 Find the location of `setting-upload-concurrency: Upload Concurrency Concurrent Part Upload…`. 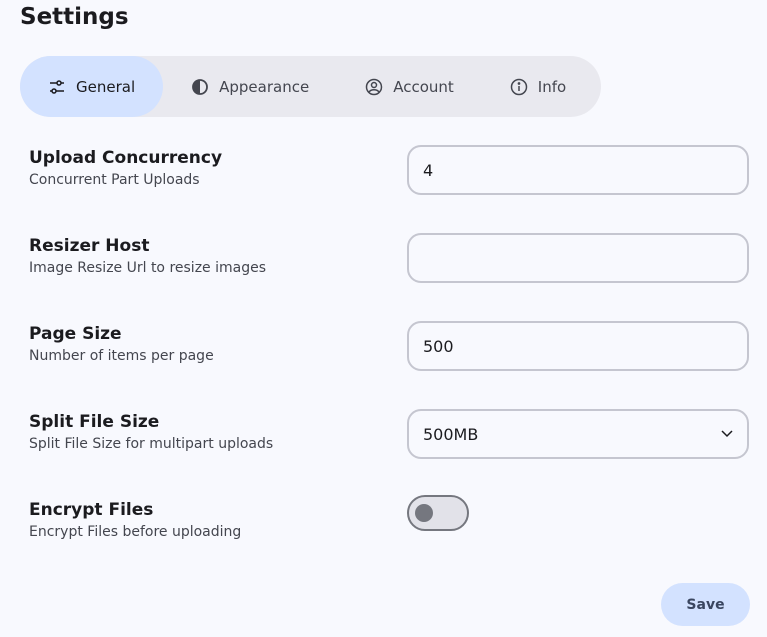

setting-upload-concurrency: Upload Concurrency Concurrent Part Upload… is located at coordinates (125, 168).